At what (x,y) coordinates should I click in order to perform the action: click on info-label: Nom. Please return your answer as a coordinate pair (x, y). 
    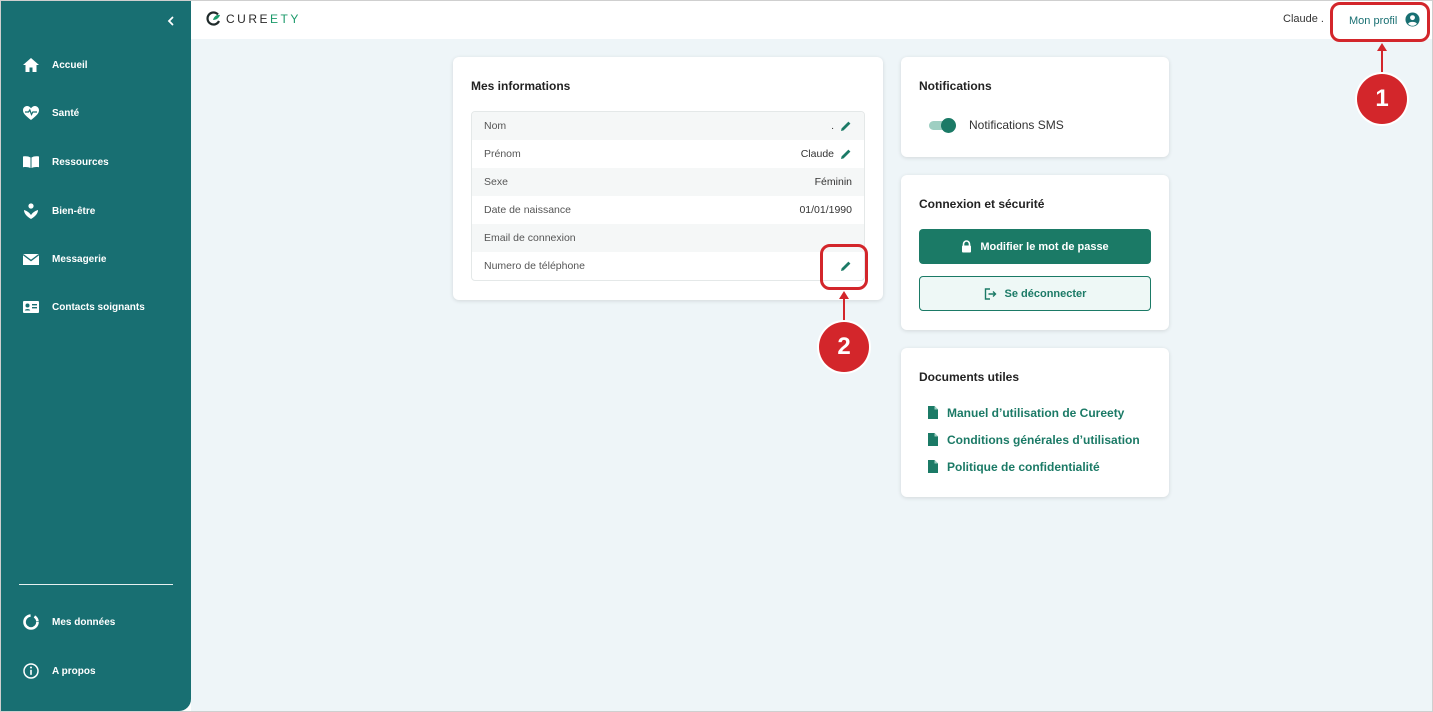
    Looking at the image, I should click on (495, 126).